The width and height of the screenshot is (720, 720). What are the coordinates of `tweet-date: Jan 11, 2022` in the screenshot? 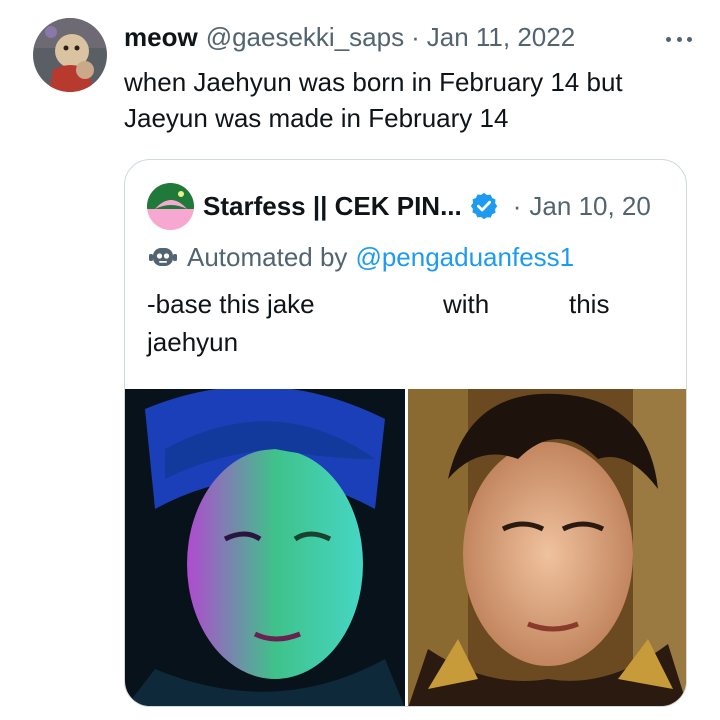 It's located at (501, 37).